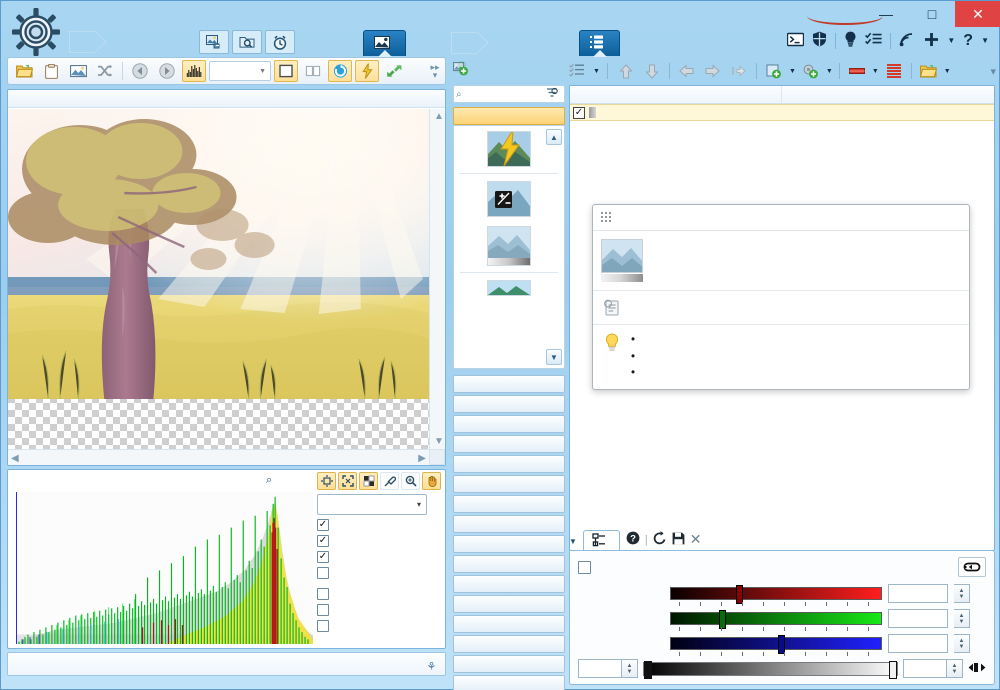 The height and width of the screenshot is (690, 1000). I want to click on pick-task-dropdown-icon: ▼, so click(596, 71).